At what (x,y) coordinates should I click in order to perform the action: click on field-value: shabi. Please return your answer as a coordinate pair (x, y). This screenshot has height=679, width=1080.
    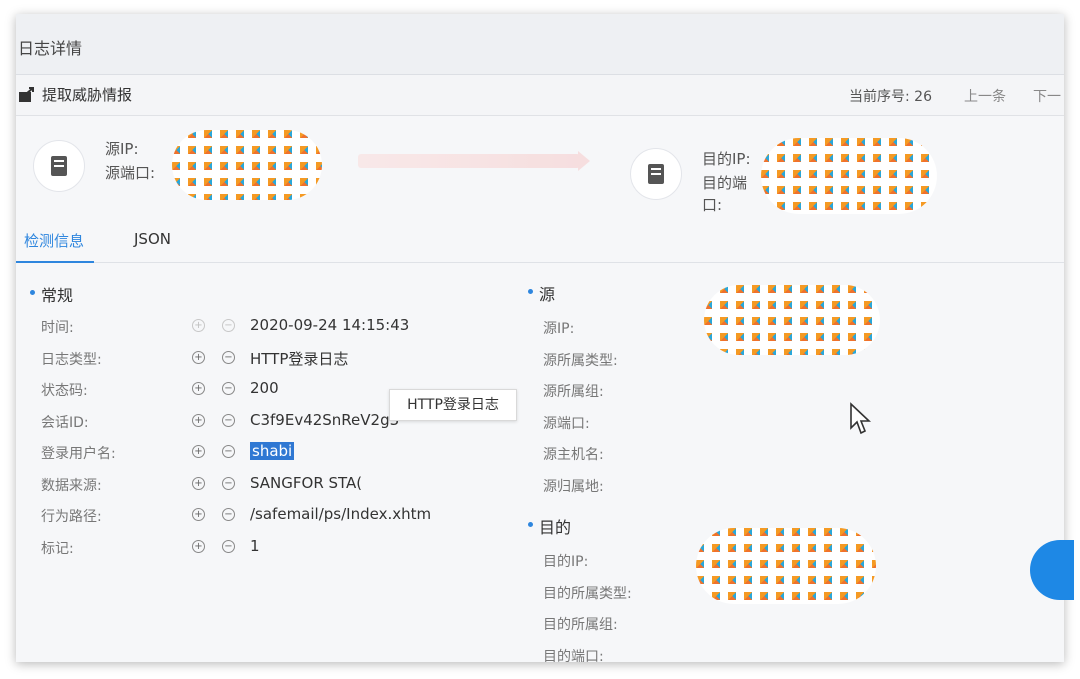
    Looking at the image, I should click on (272, 451).